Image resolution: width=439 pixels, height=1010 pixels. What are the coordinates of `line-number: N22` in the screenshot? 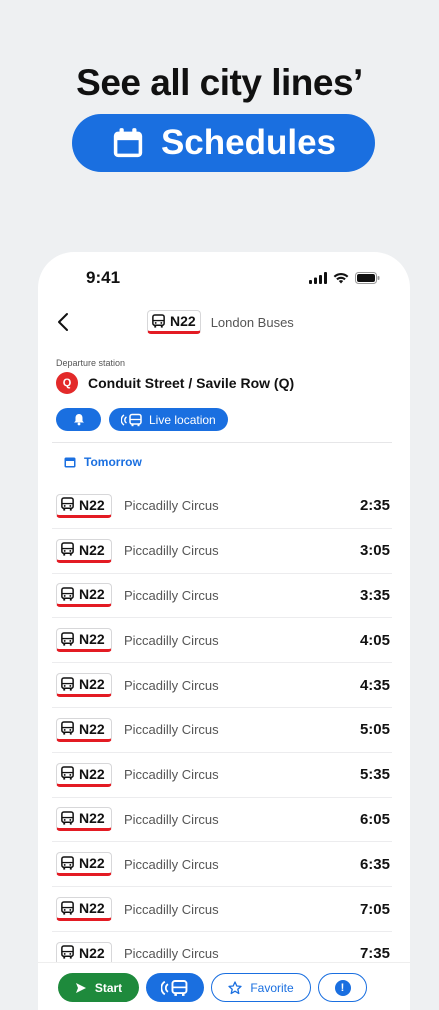 It's located at (183, 321).